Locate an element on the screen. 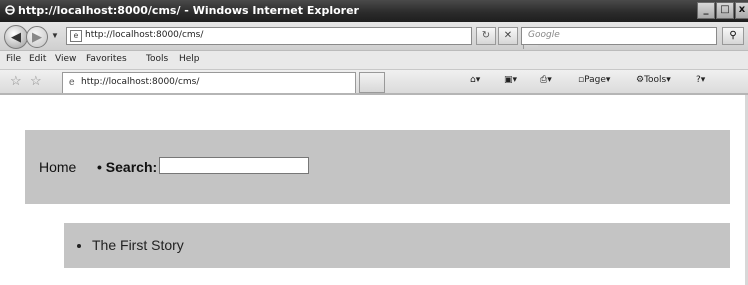  url-text: http://localhost:8000/cms/ is located at coordinates (144, 35).